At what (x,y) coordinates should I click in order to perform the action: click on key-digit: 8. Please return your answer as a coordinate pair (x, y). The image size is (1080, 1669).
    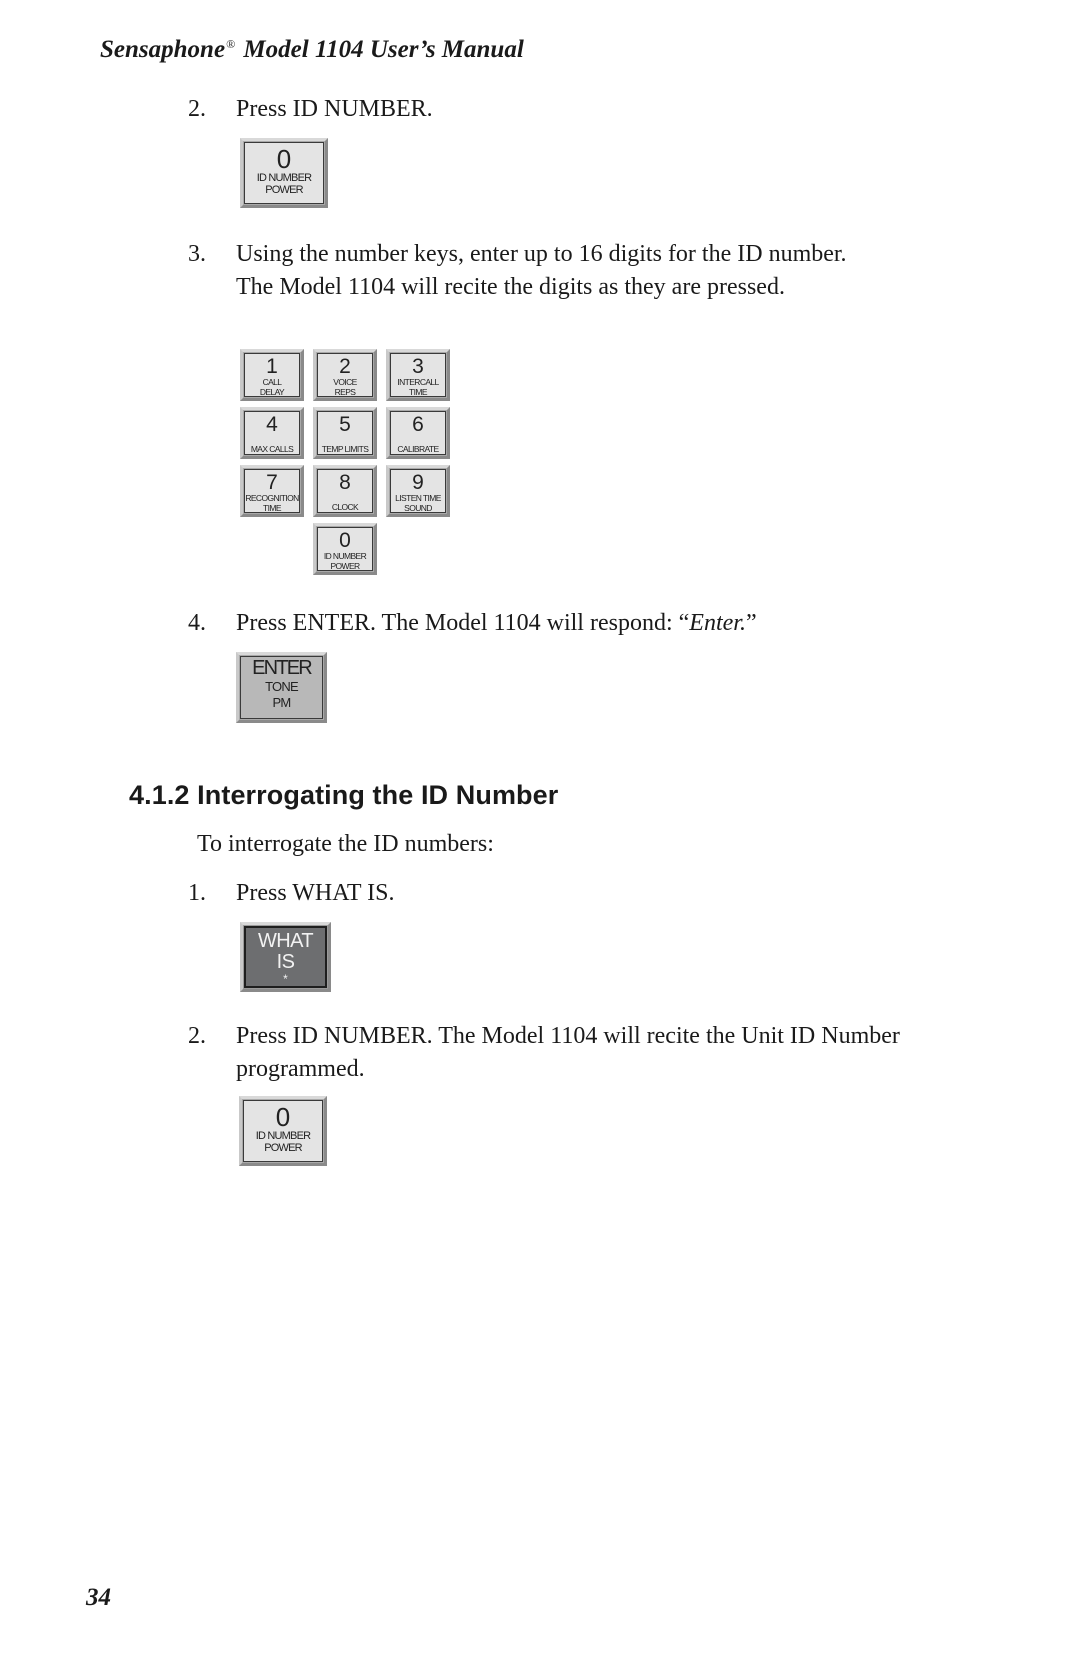
    Looking at the image, I should click on (345, 482).